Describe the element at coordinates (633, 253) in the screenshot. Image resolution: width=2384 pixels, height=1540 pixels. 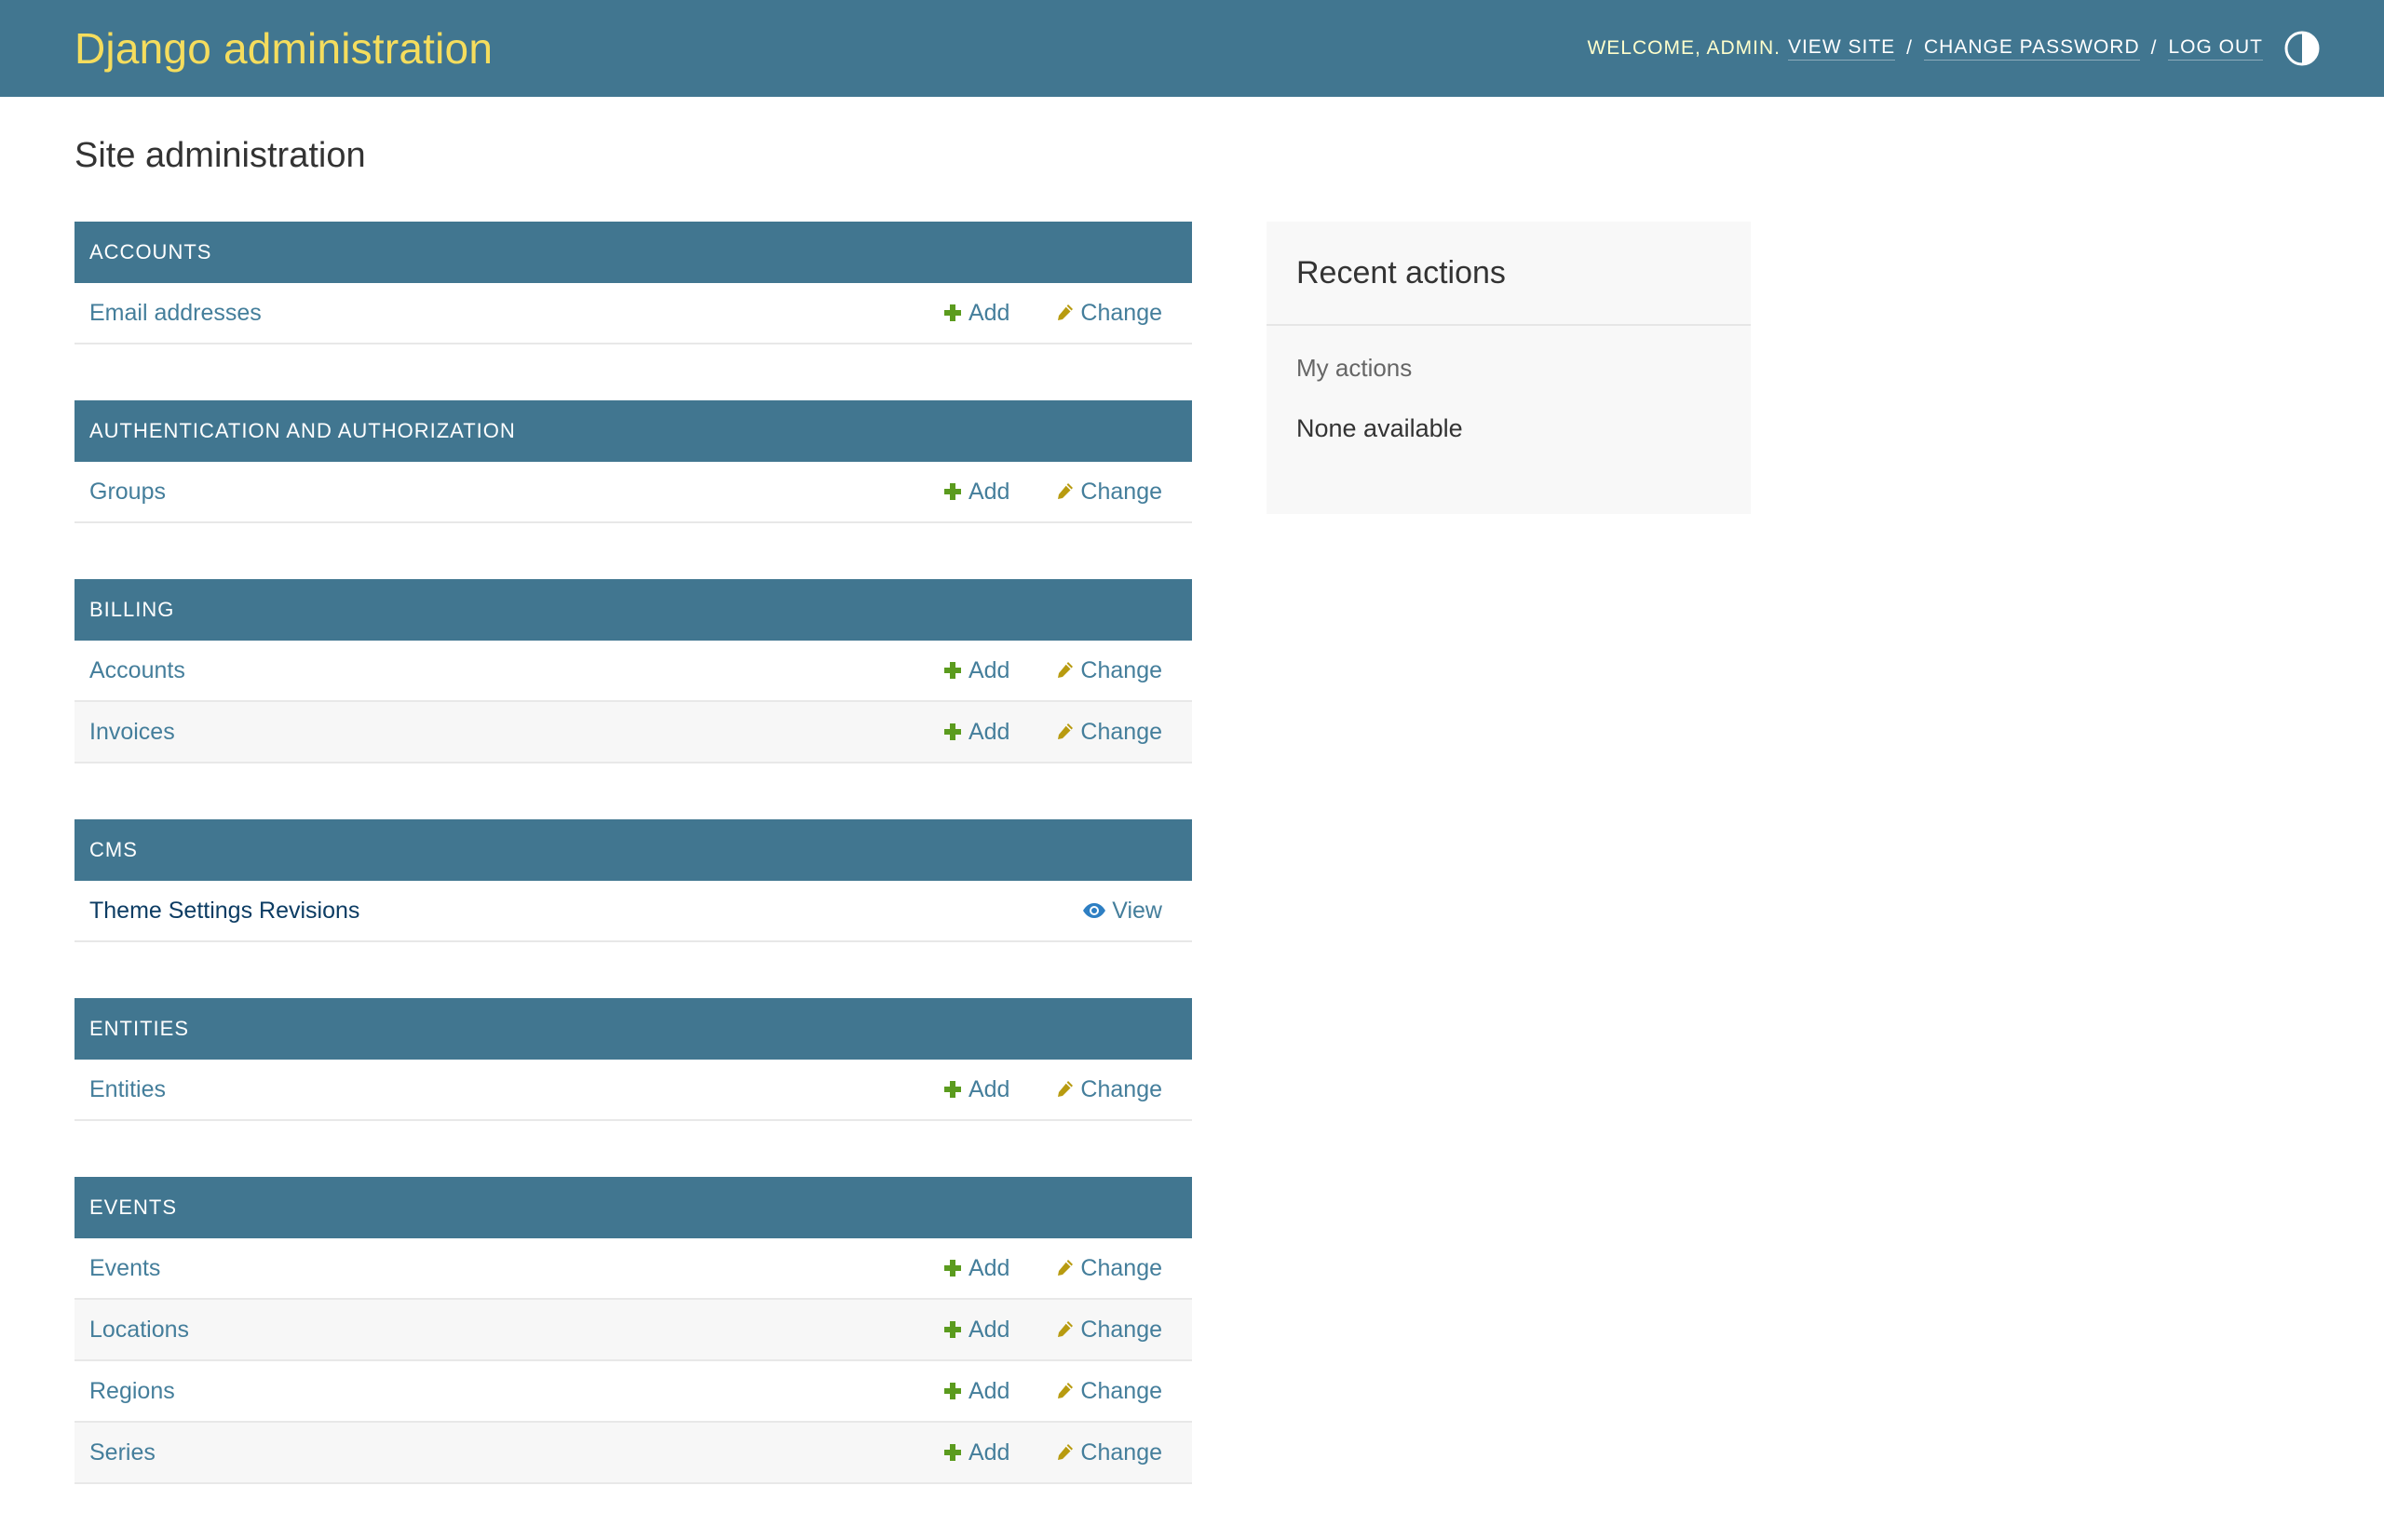
I see `module-caption: ACCOUNTS` at that location.